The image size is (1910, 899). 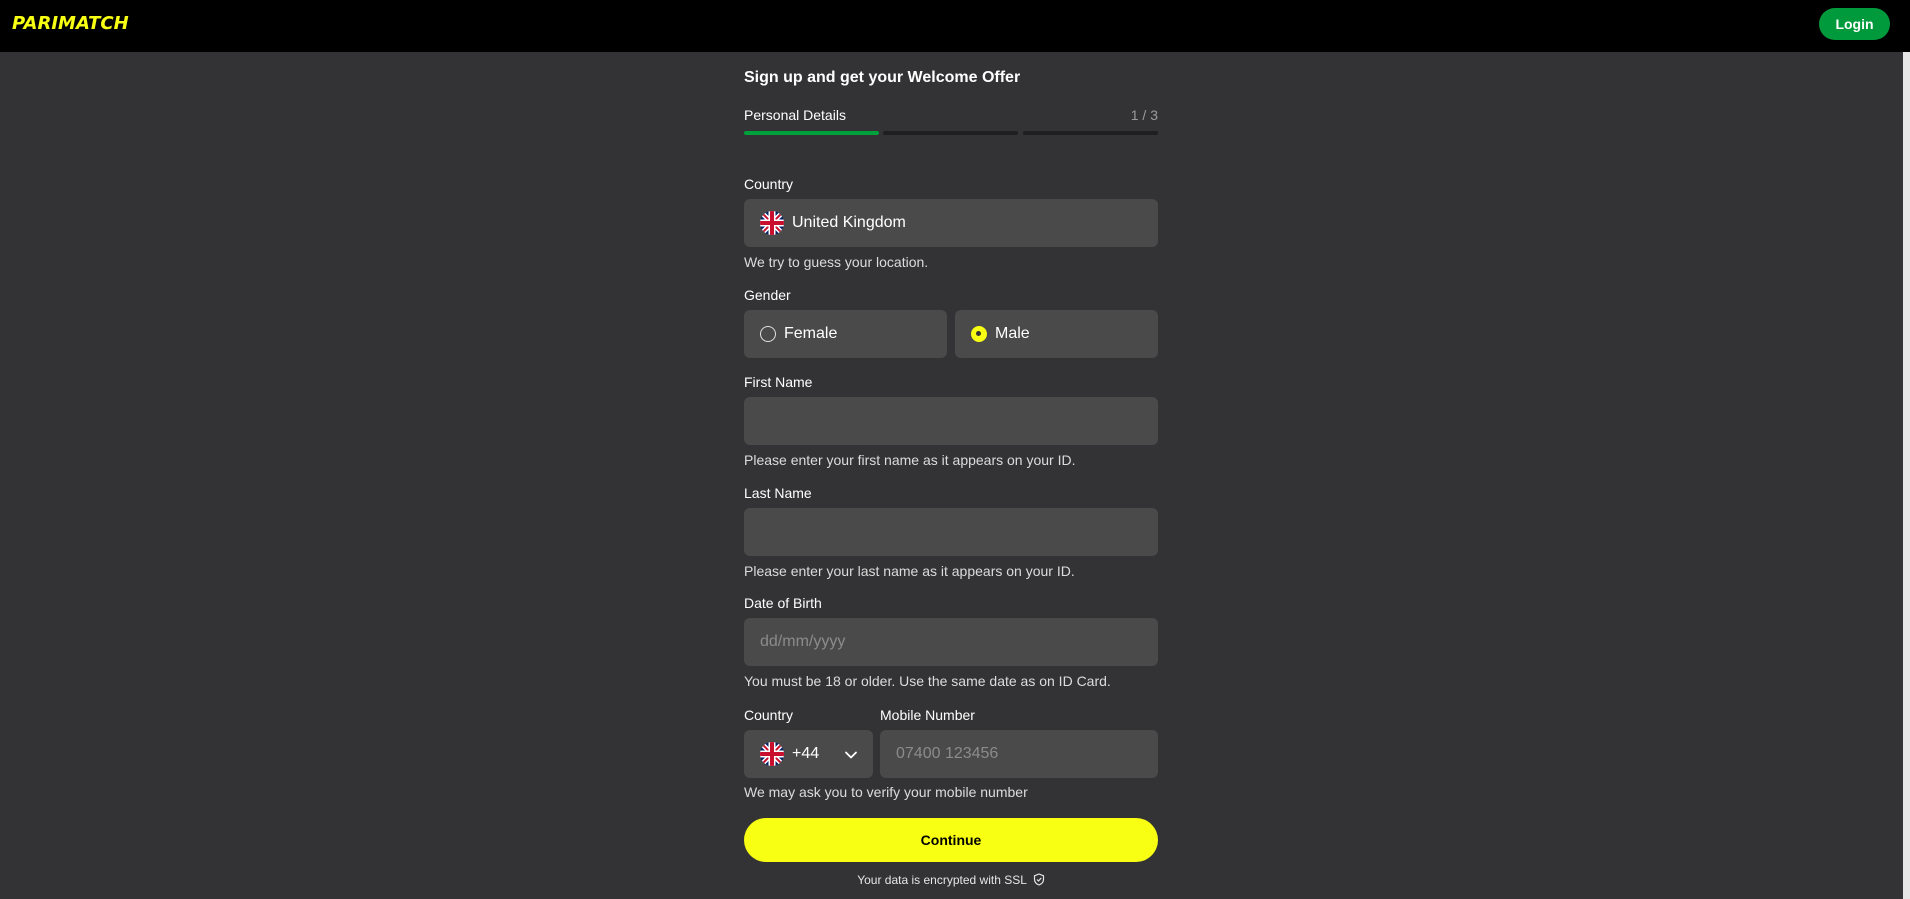 I want to click on progress-segment-1-fill, so click(x=811, y=133).